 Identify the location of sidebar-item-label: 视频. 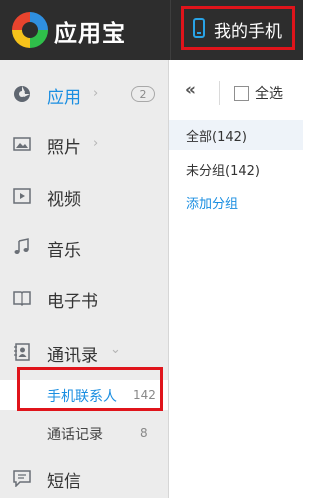
(64, 200).